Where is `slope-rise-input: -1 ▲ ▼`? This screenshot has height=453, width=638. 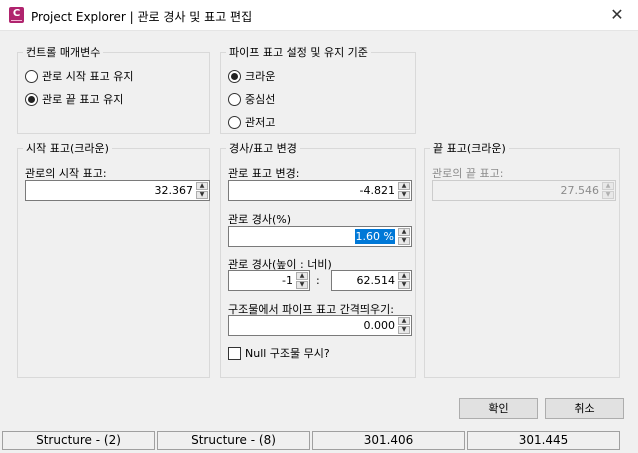 slope-rise-input: -1 ▲ ▼ is located at coordinates (269, 280).